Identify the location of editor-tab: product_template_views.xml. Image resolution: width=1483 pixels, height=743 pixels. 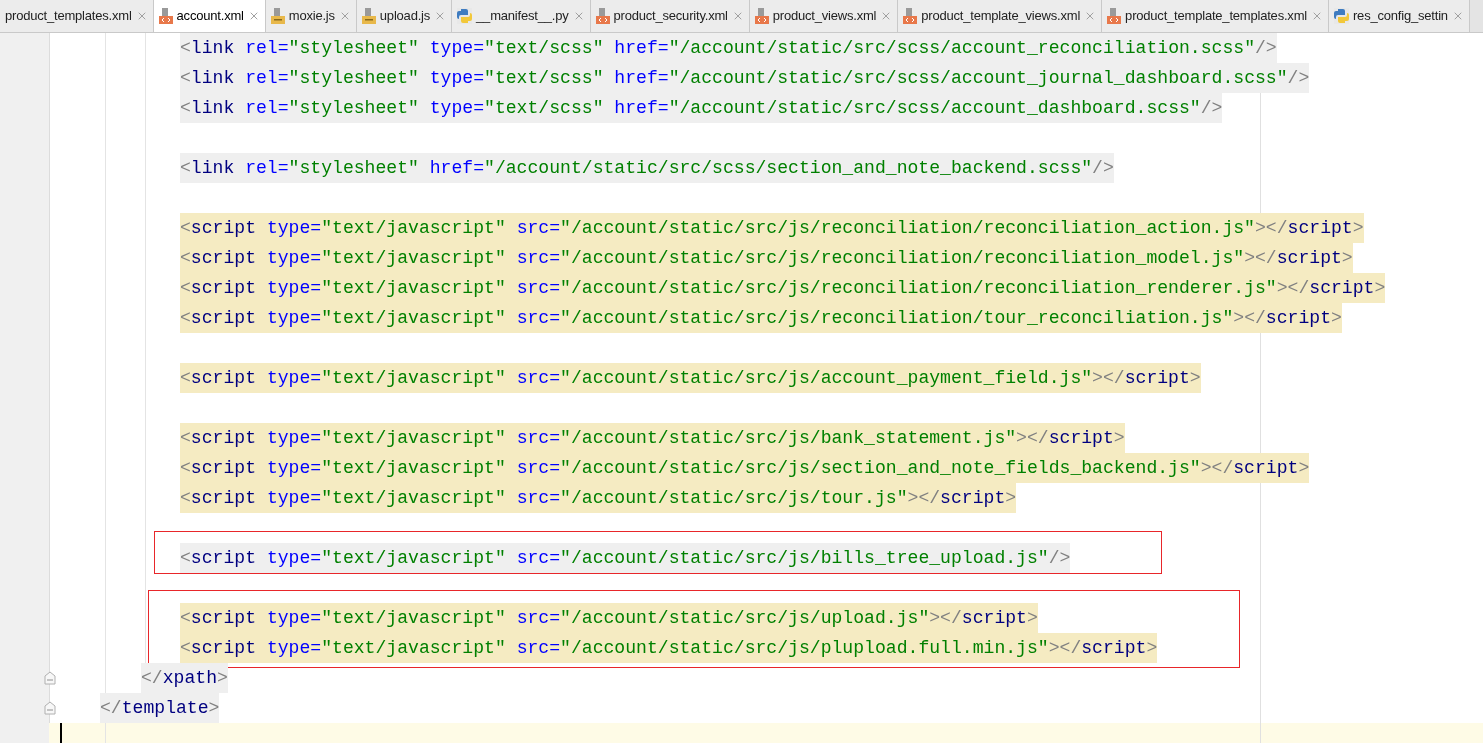
(1000, 16).